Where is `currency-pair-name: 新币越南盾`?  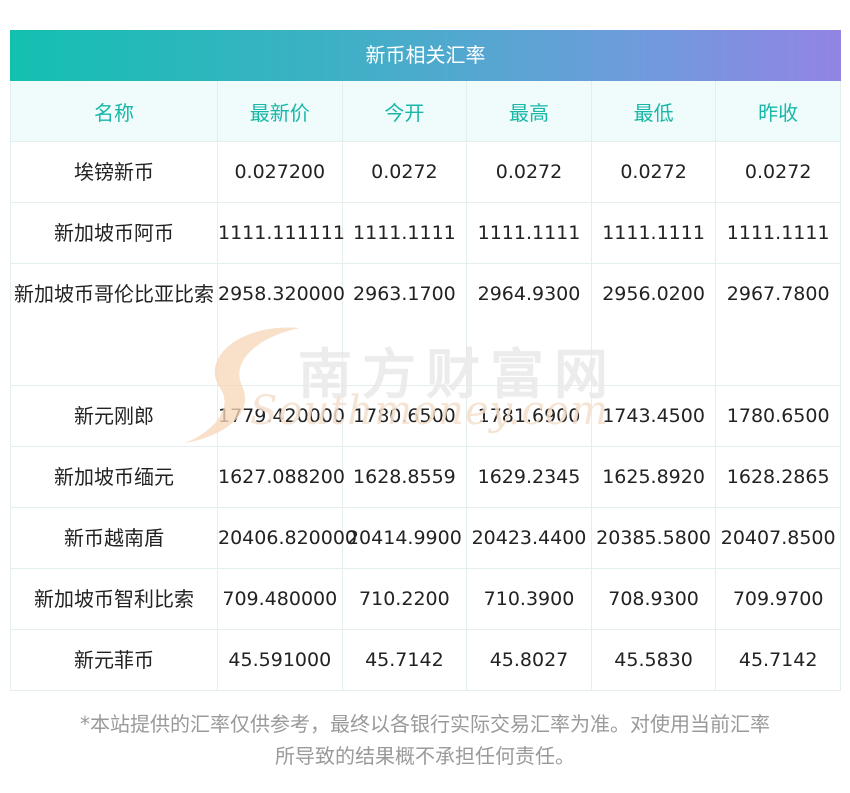
currency-pair-name: 新币越南盾 is located at coordinates (114, 538).